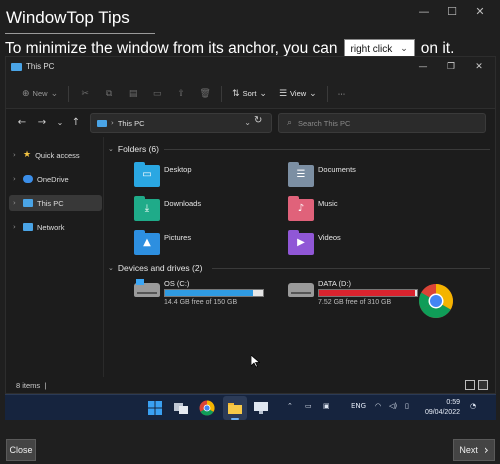 The height and width of the screenshot is (464, 500). I want to click on details-view-icon, so click(470, 385).